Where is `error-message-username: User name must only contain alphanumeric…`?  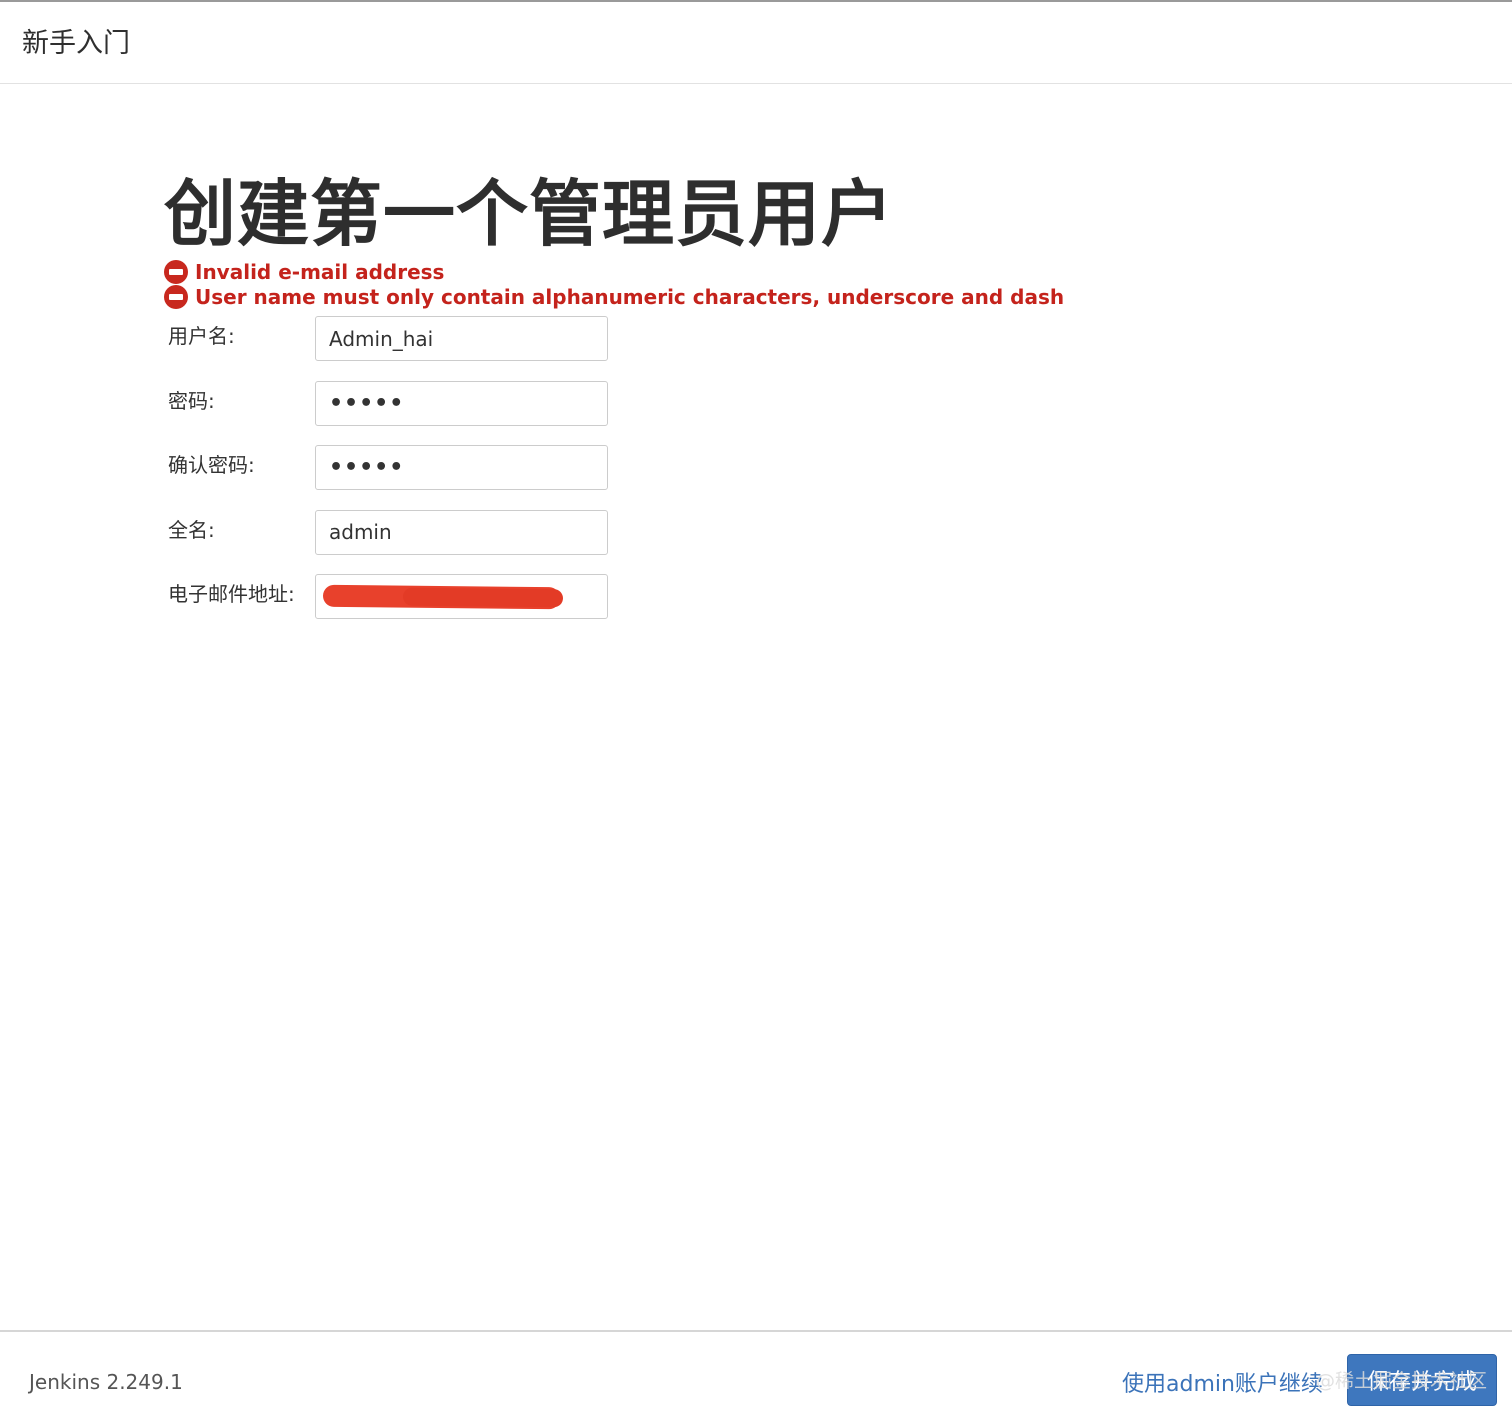
error-message-username: User name must only contain alphanumeric… is located at coordinates (614, 296).